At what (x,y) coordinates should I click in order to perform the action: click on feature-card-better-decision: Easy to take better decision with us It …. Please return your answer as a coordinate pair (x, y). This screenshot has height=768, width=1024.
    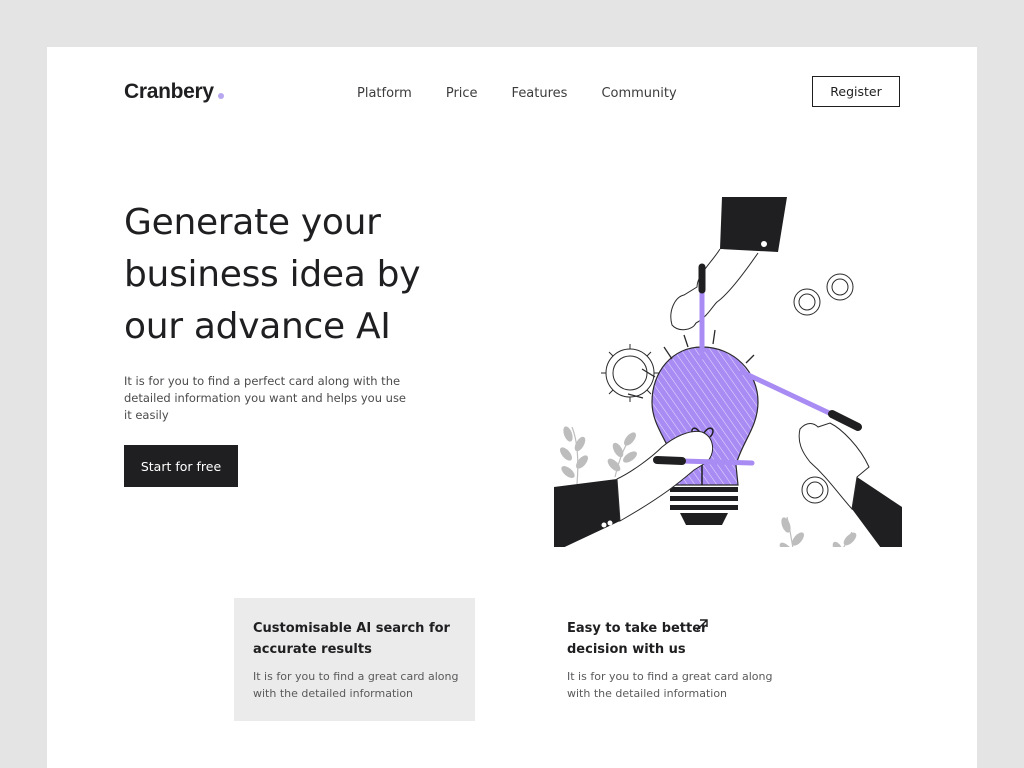
    Looking at the image, I should click on (668, 659).